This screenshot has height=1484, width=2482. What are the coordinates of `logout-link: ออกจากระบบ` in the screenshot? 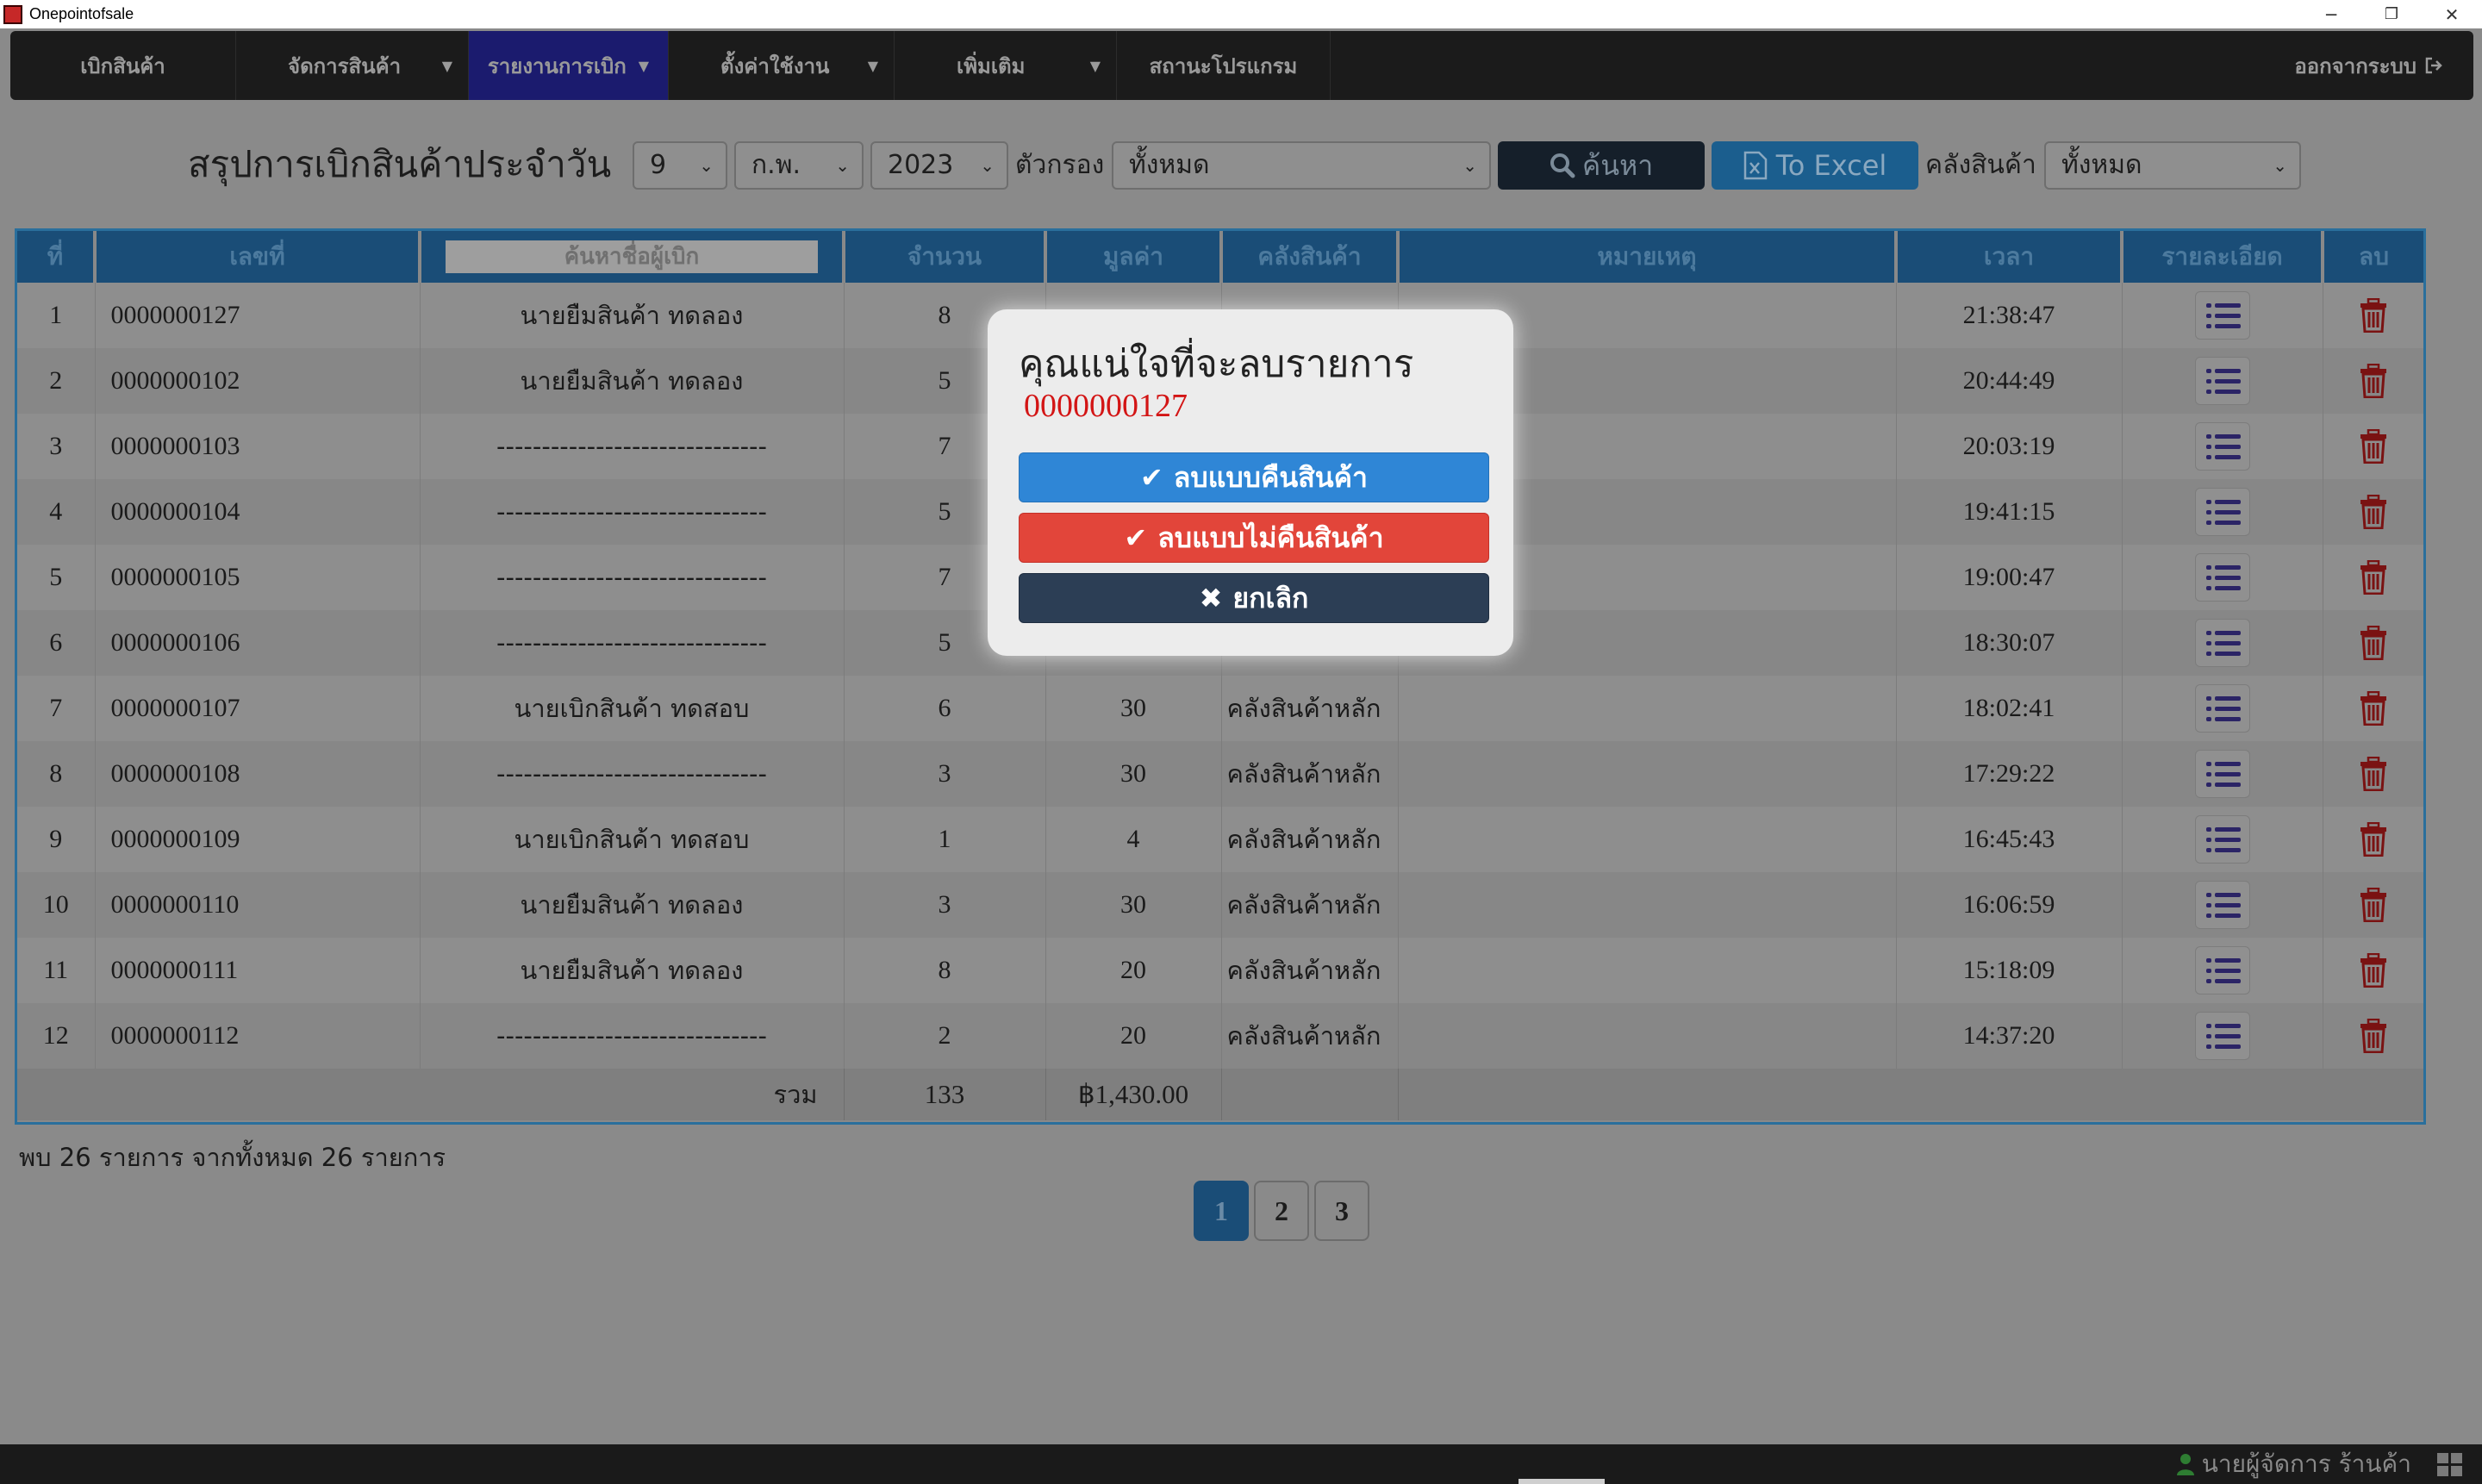 It's located at (2369, 65).